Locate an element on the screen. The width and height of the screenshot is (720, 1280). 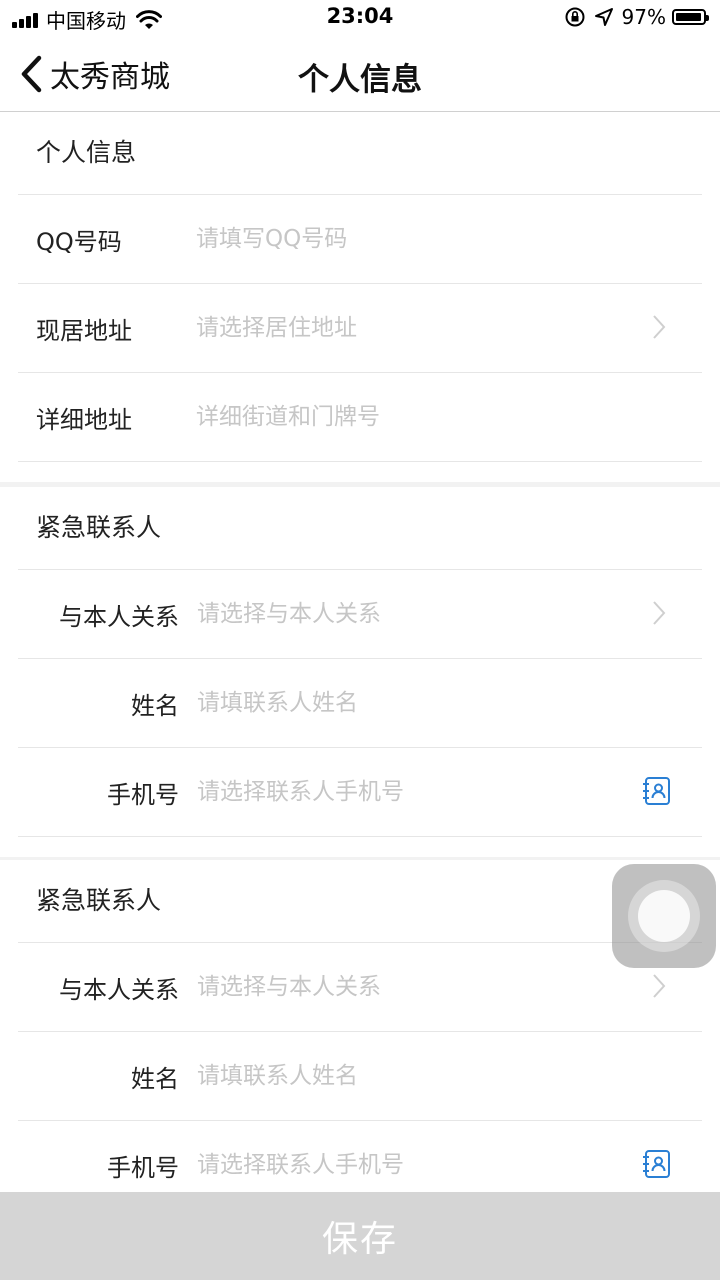
battery-cap is located at coordinates (707, 18).